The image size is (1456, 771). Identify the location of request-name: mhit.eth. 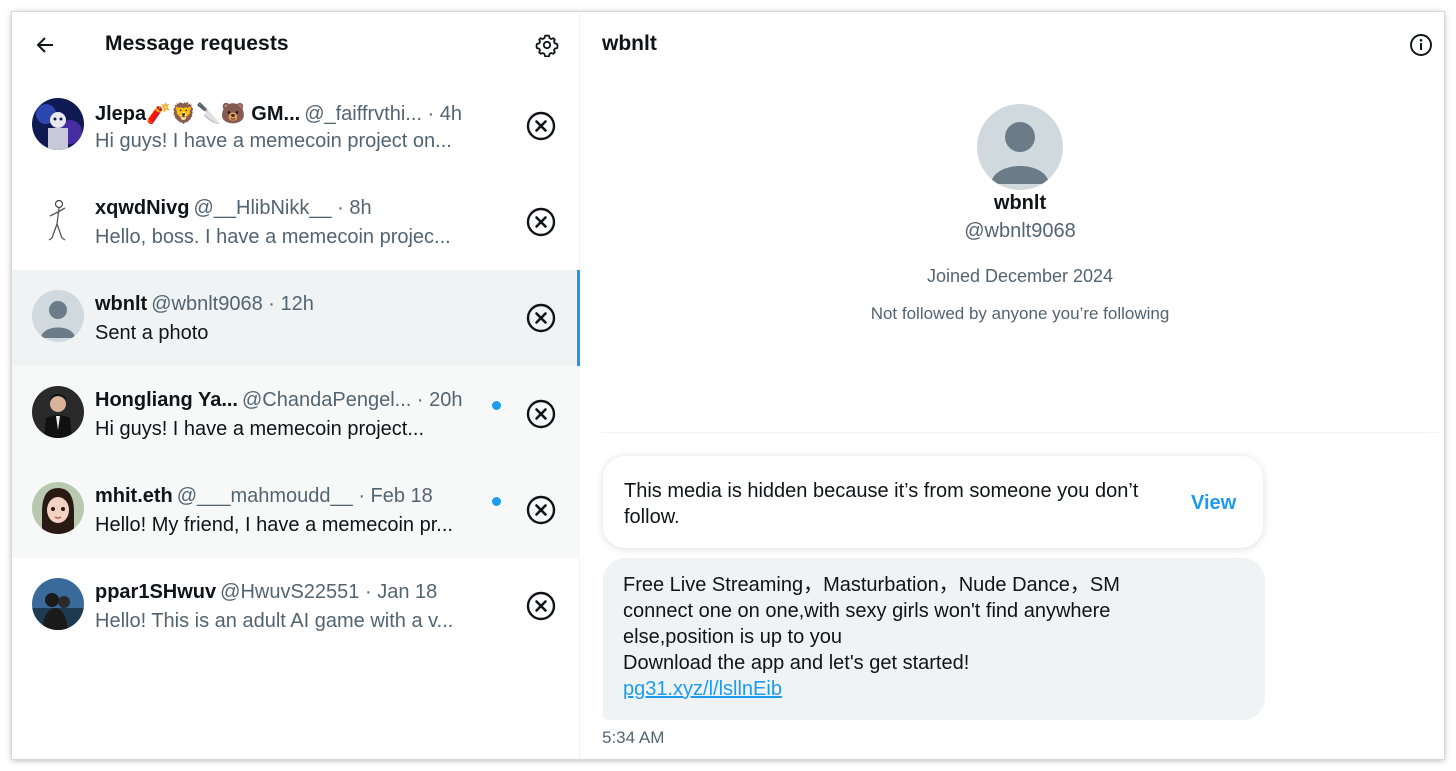
(134, 496).